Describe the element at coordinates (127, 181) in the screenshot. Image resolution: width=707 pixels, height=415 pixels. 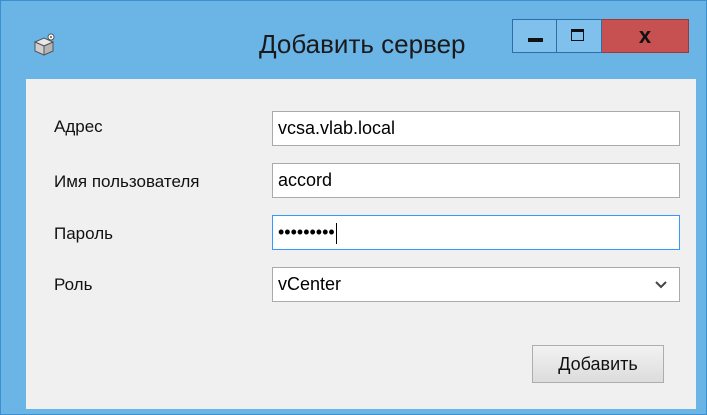
I see `username-label: Имя пользователя` at that location.